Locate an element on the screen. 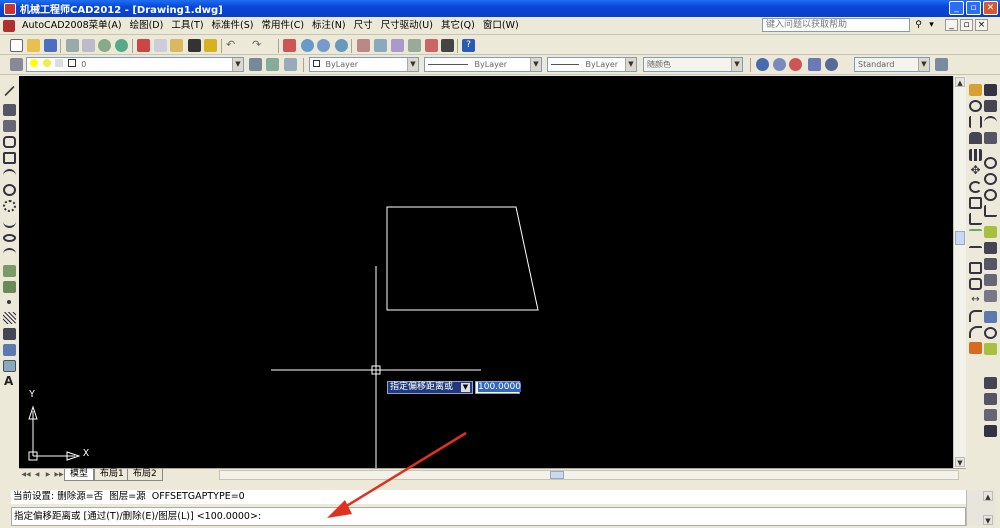 This screenshot has height=528, width=1000. doc-close-button: × is located at coordinates (981, 25).